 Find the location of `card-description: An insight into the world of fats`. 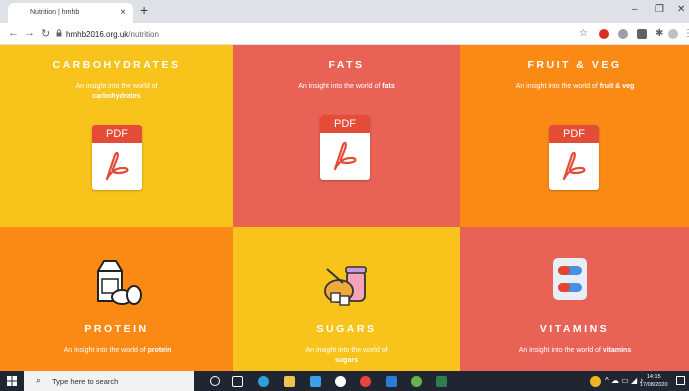

card-description: An insight into the world of fats is located at coordinates (346, 86).